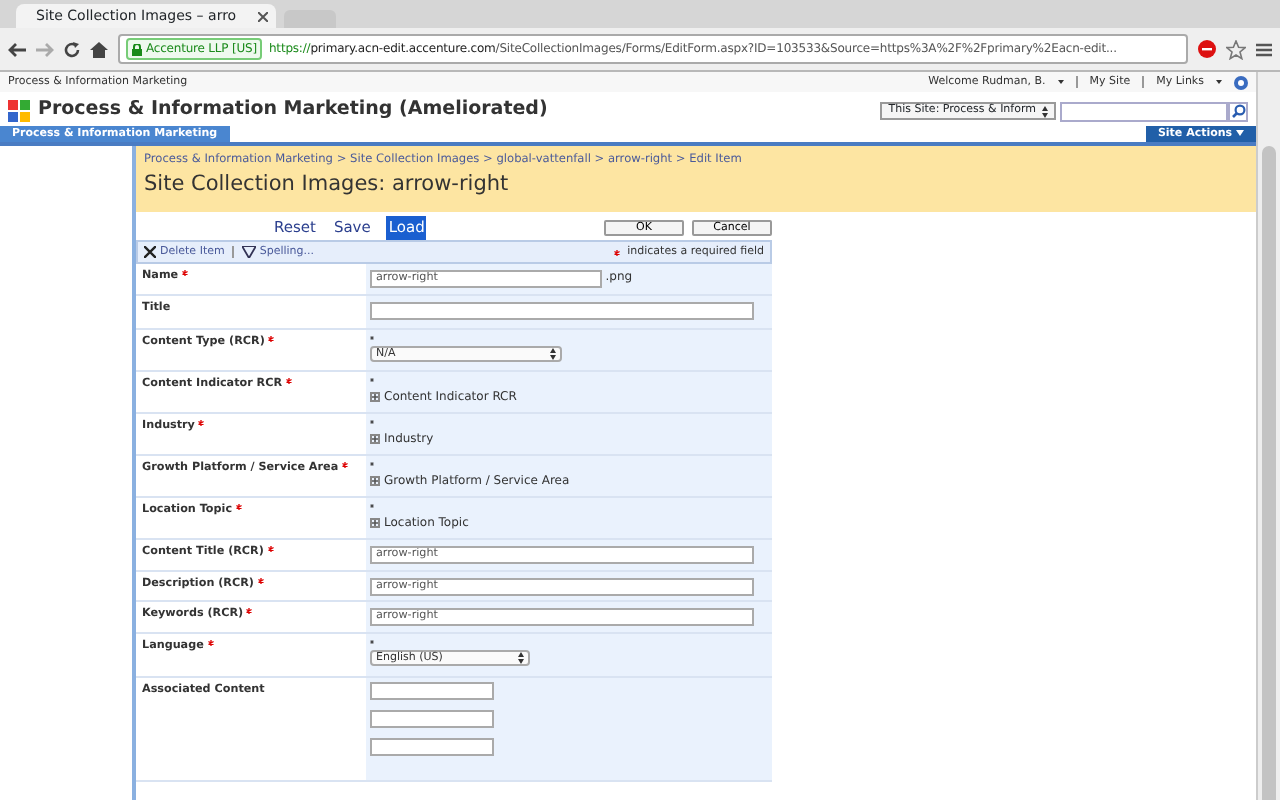 The image size is (1280, 800). Describe the element at coordinates (616, 252) in the screenshot. I see `asterisk-icon` at that location.